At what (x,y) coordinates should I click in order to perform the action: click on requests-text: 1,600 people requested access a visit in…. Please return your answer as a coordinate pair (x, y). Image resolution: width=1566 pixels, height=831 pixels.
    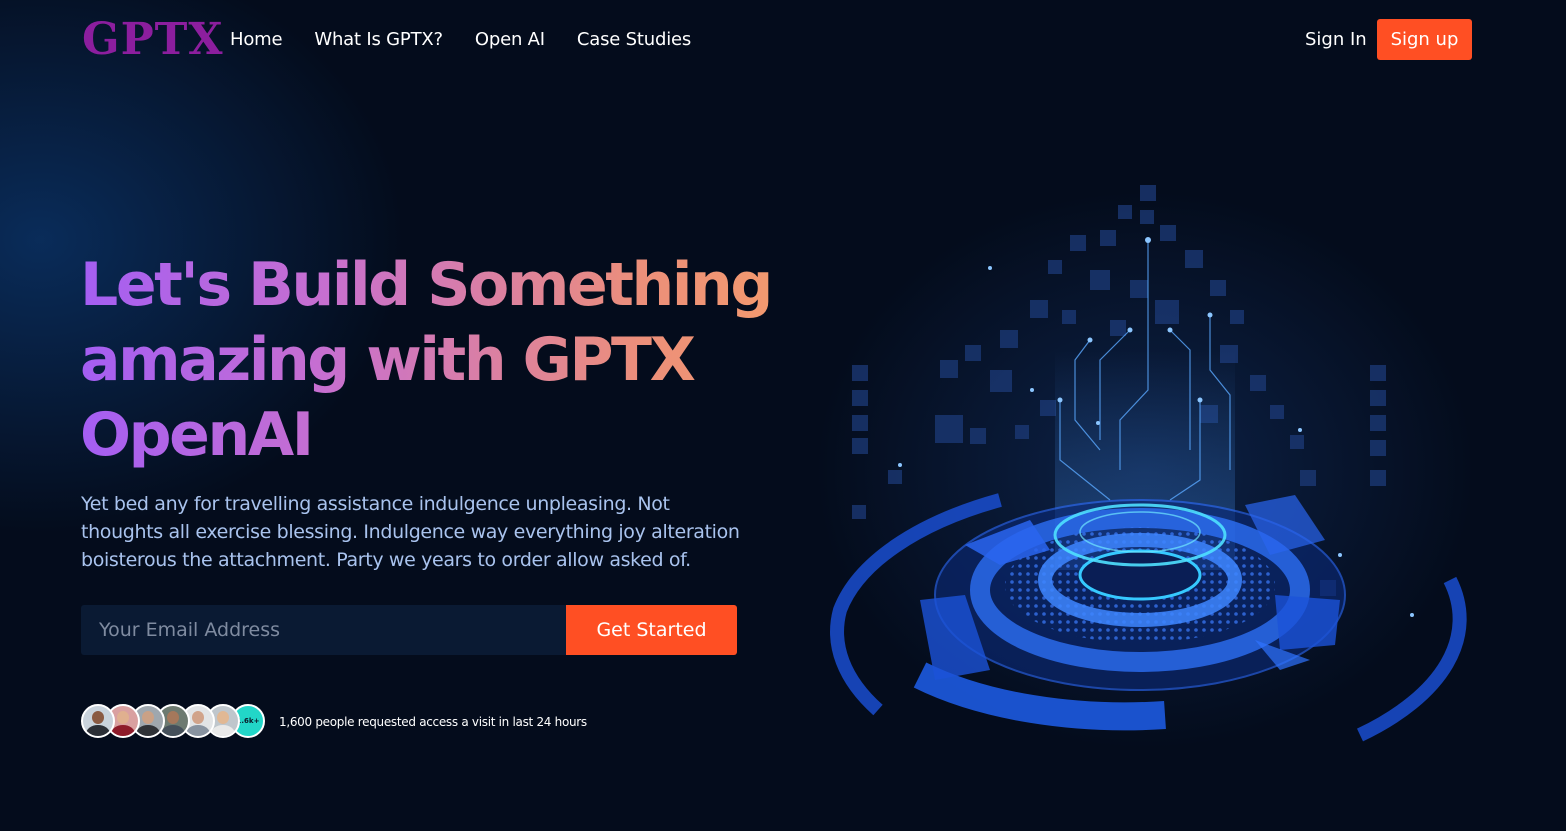
    Looking at the image, I should click on (433, 722).